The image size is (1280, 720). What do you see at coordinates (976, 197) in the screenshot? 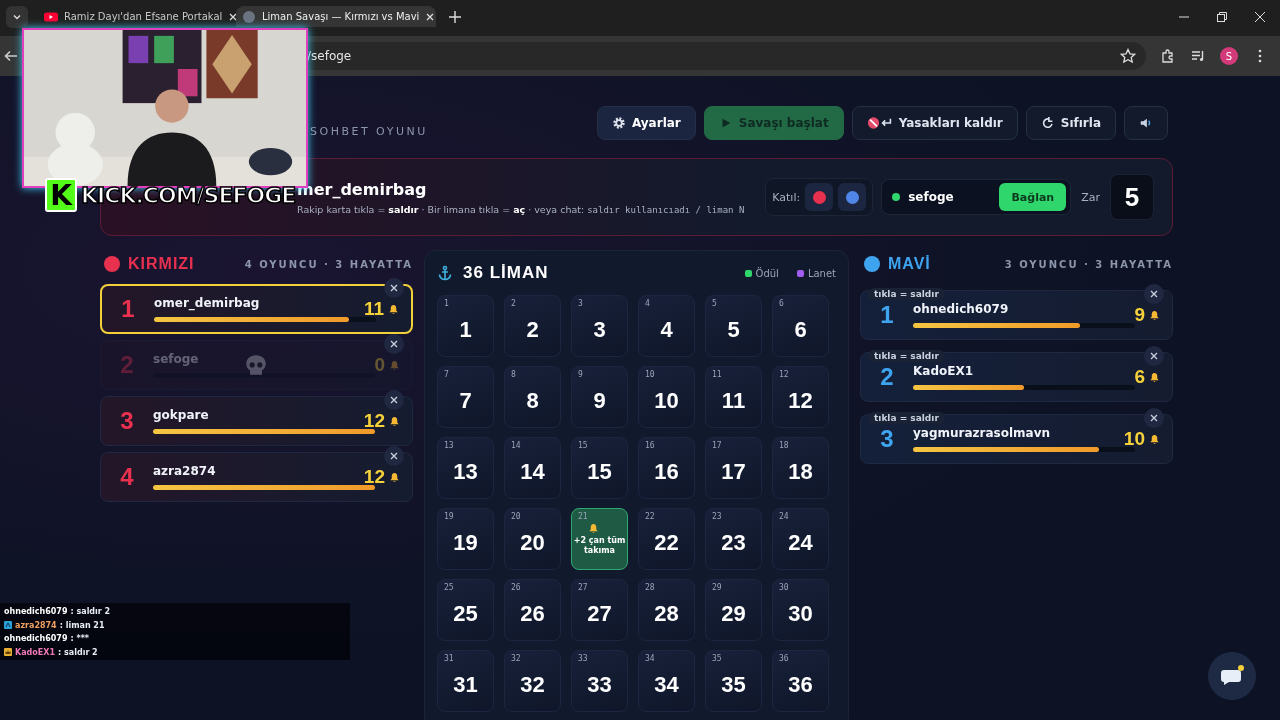
I see `channel-field: sefoge Bağlan` at bounding box center [976, 197].